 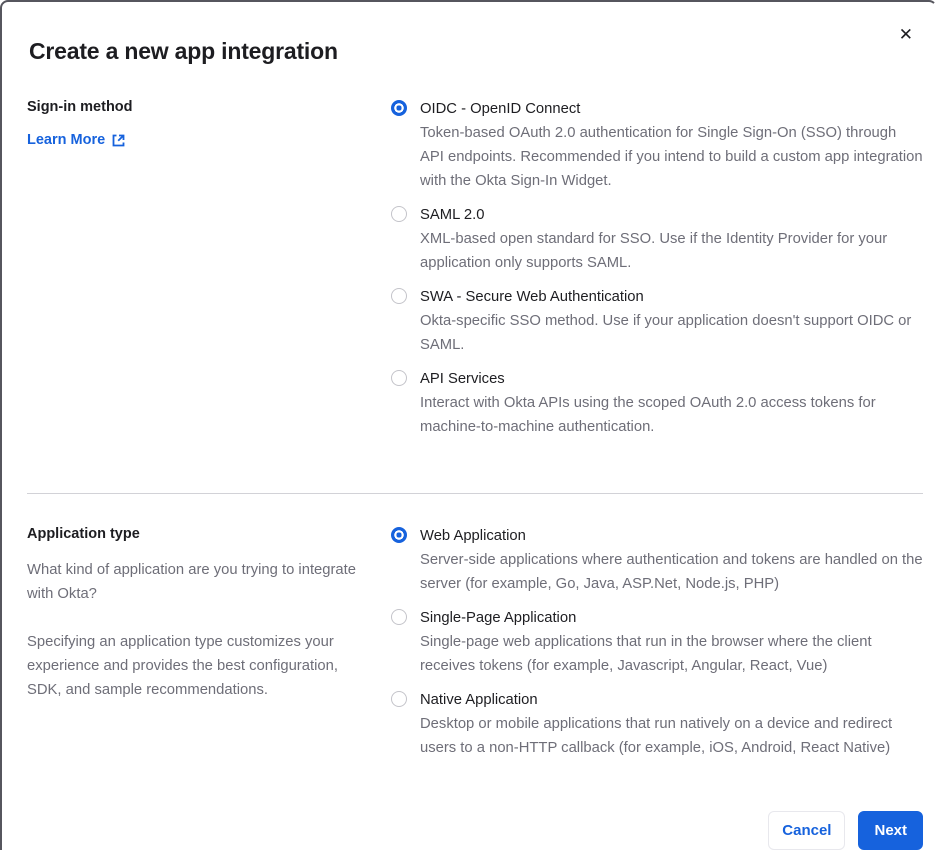 What do you see at coordinates (500, 109) in the screenshot?
I see `option-label: OIDC - OpenID Connect` at bounding box center [500, 109].